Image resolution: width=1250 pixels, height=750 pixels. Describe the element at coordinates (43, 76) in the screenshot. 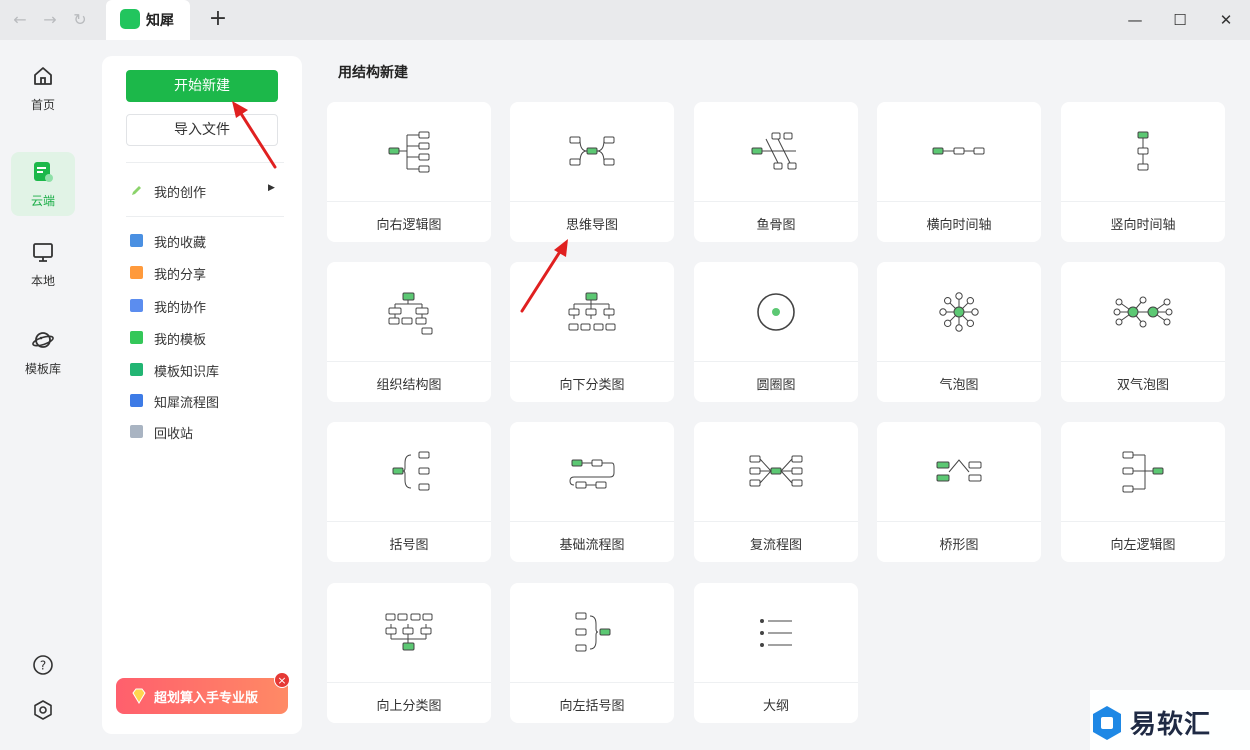

I see `home-icon` at that location.